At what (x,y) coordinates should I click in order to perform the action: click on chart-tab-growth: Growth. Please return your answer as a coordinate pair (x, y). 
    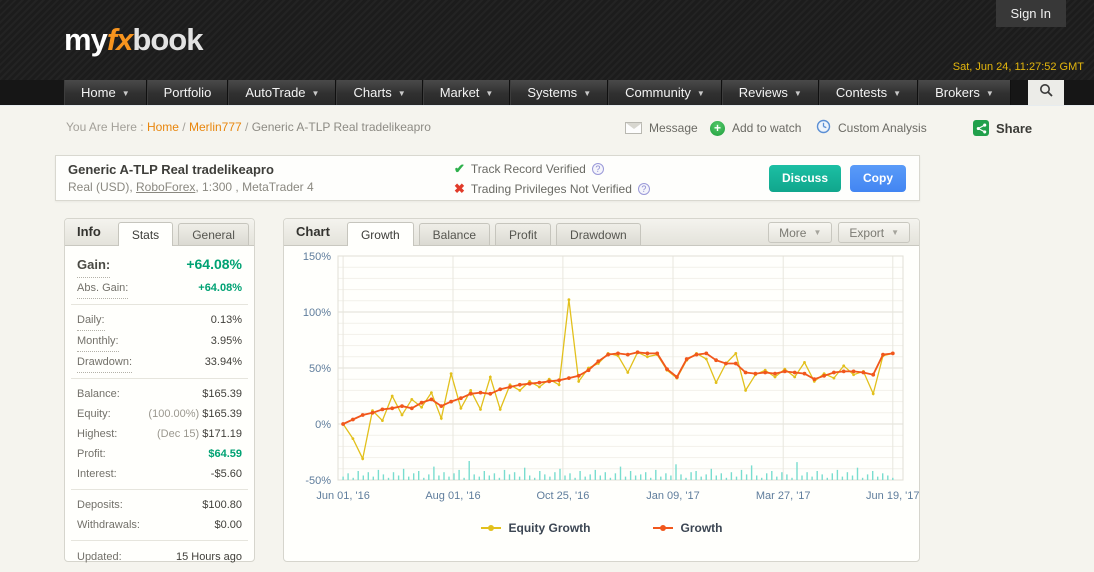
    Looking at the image, I should click on (380, 234).